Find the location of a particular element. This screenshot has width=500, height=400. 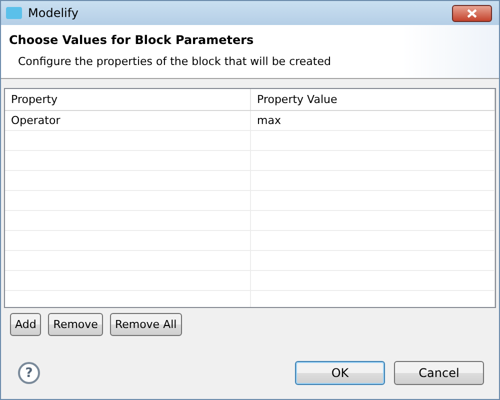

dialog-button: OK is located at coordinates (340, 373).